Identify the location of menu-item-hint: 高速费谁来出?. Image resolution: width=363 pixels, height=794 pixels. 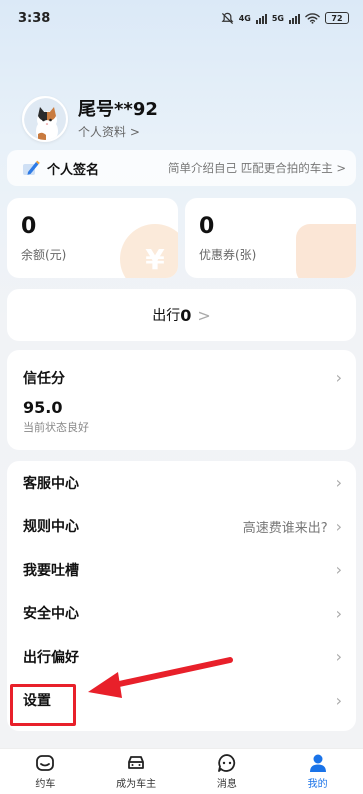
(285, 528).